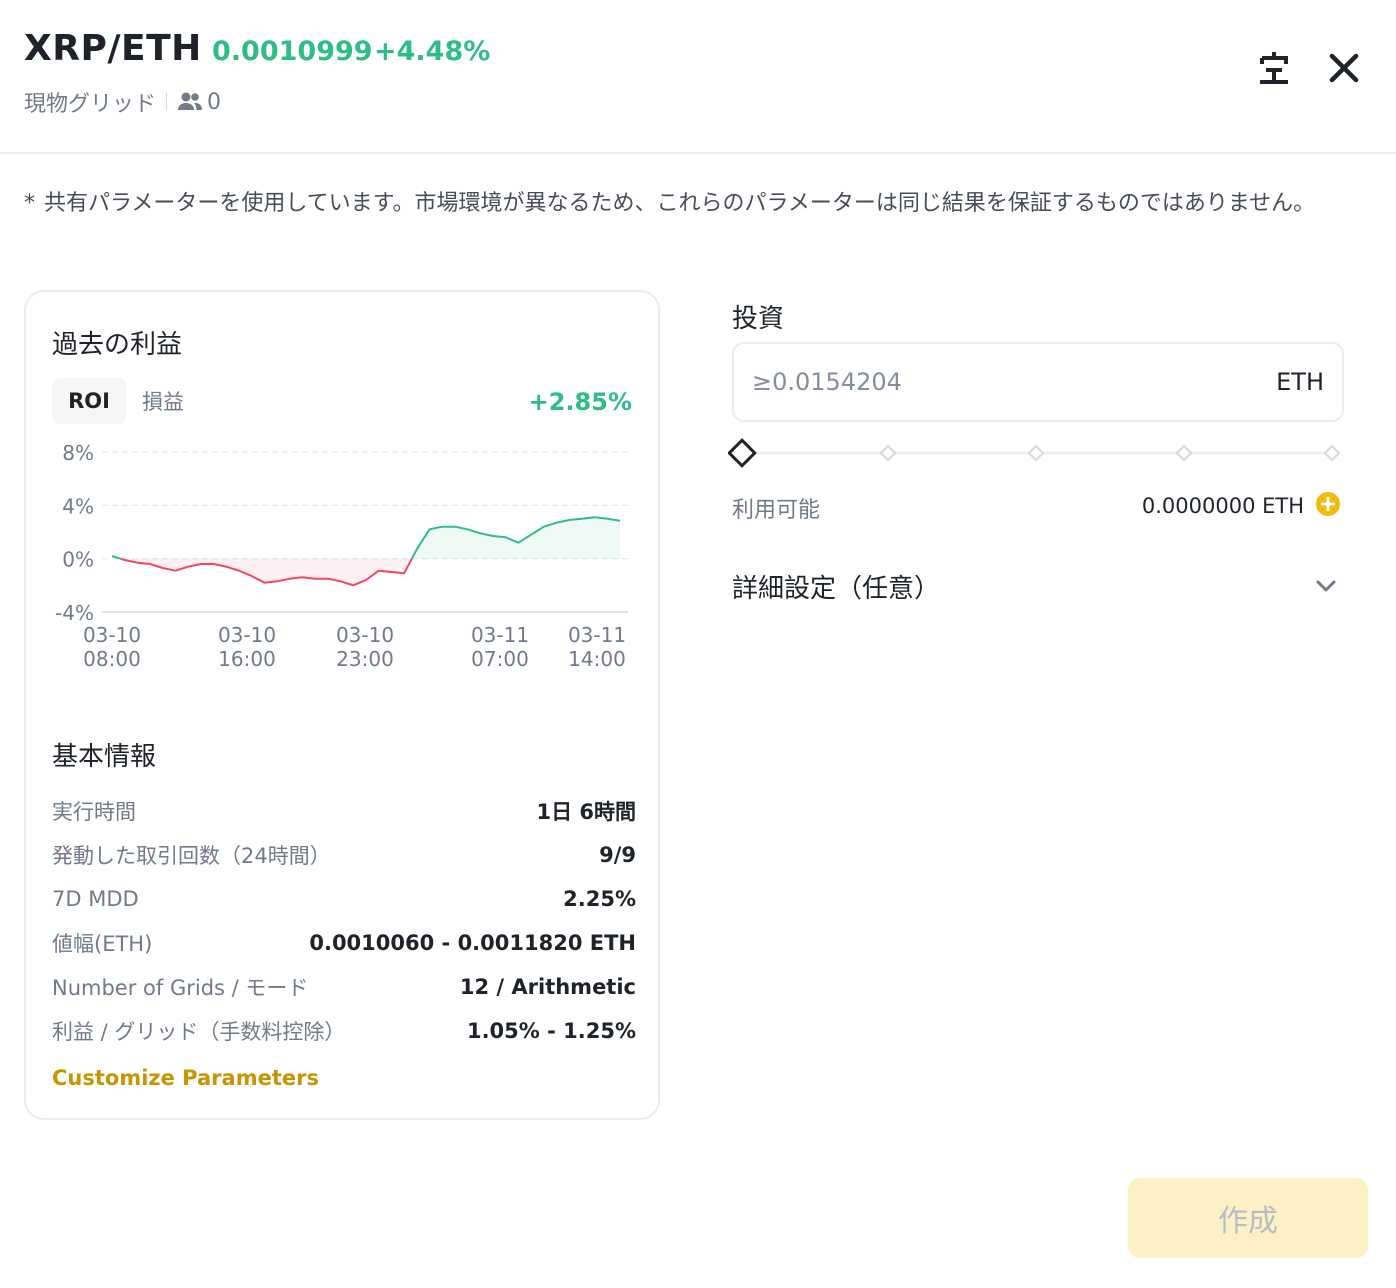  I want to click on info-value: 9/9, so click(617, 855).